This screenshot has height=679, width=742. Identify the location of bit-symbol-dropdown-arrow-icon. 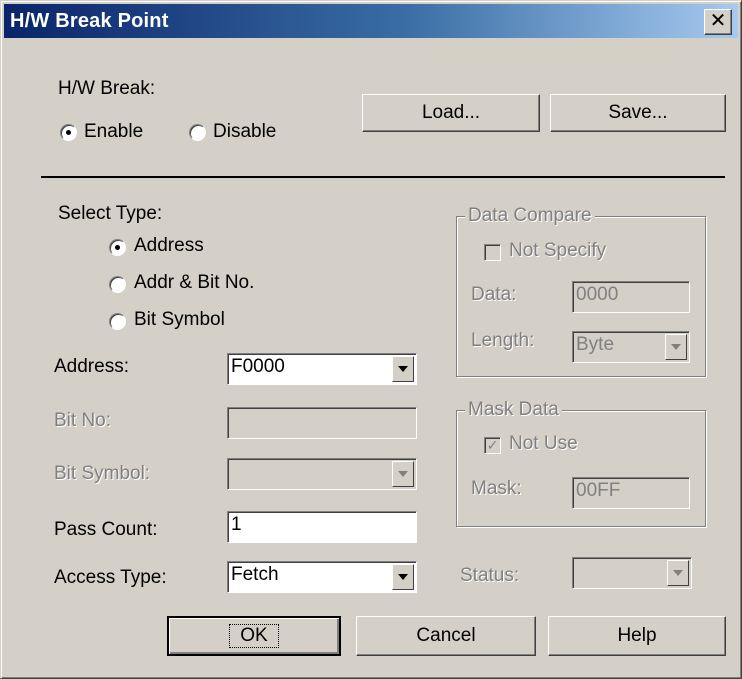
(403, 474).